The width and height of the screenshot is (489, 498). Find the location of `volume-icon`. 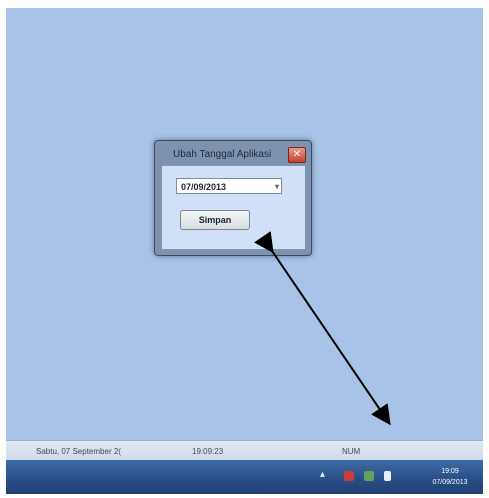

volume-icon is located at coordinates (387, 476).